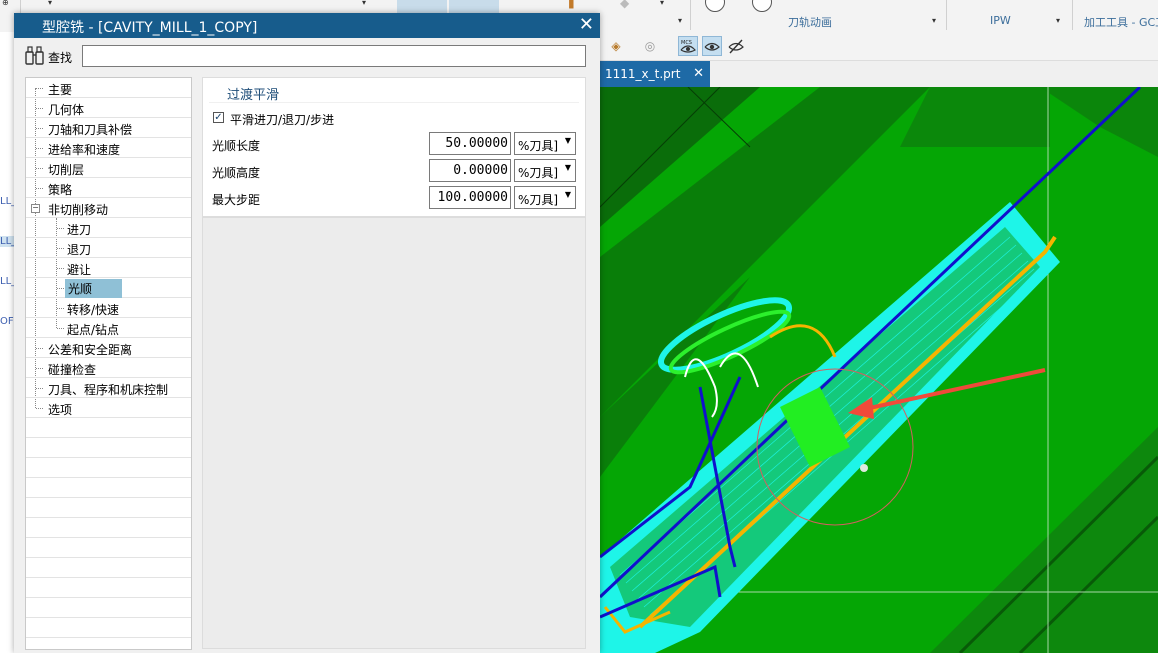 This screenshot has height=653, width=1158. I want to click on max-stepover-row: 最大步距 100.00000 %刀具] ▼, so click(395, 198).